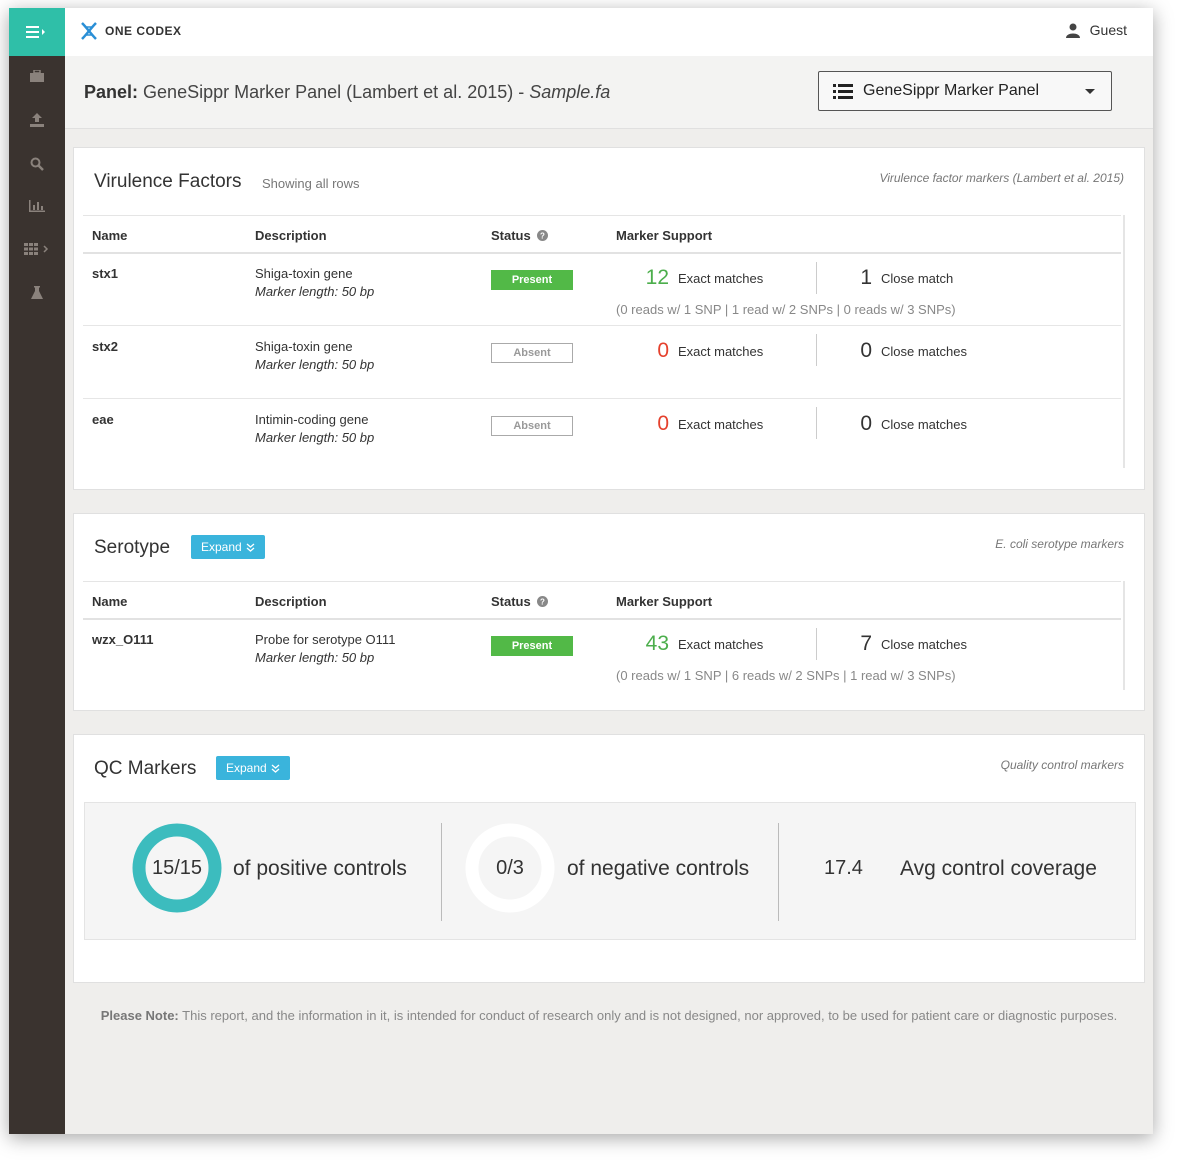 This screenshot has width=1191, height=1173. I want to click on chevron-down-icon, so click(1090, 91).